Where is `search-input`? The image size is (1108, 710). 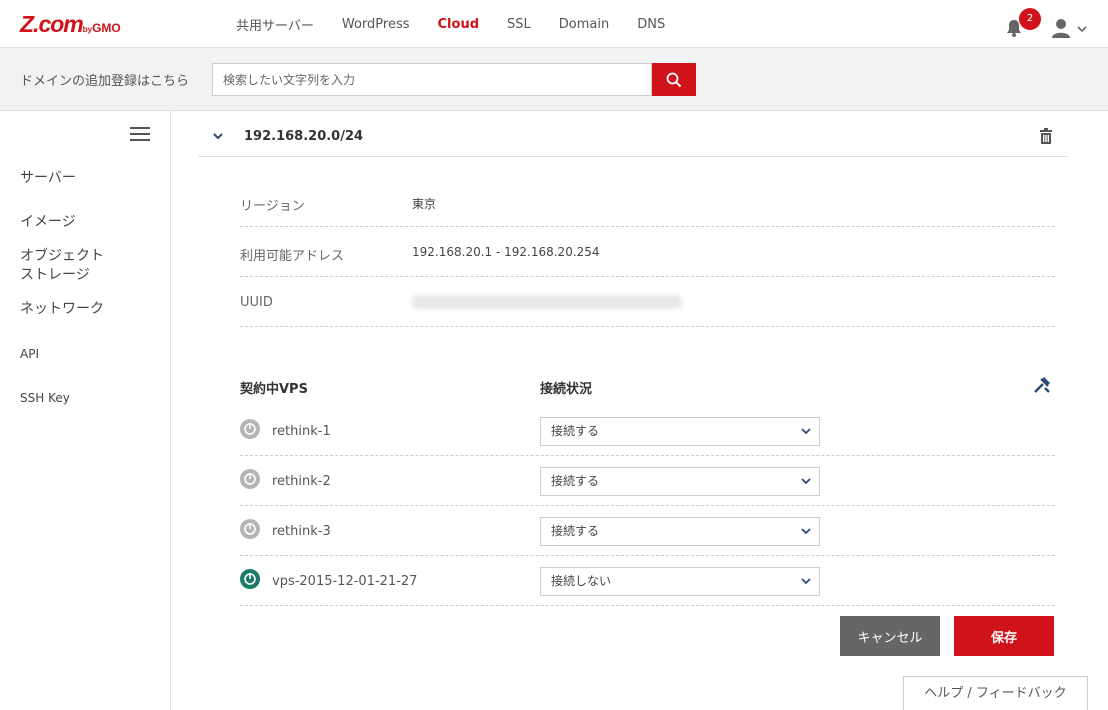
search-input is located at coordinates (432, 79).